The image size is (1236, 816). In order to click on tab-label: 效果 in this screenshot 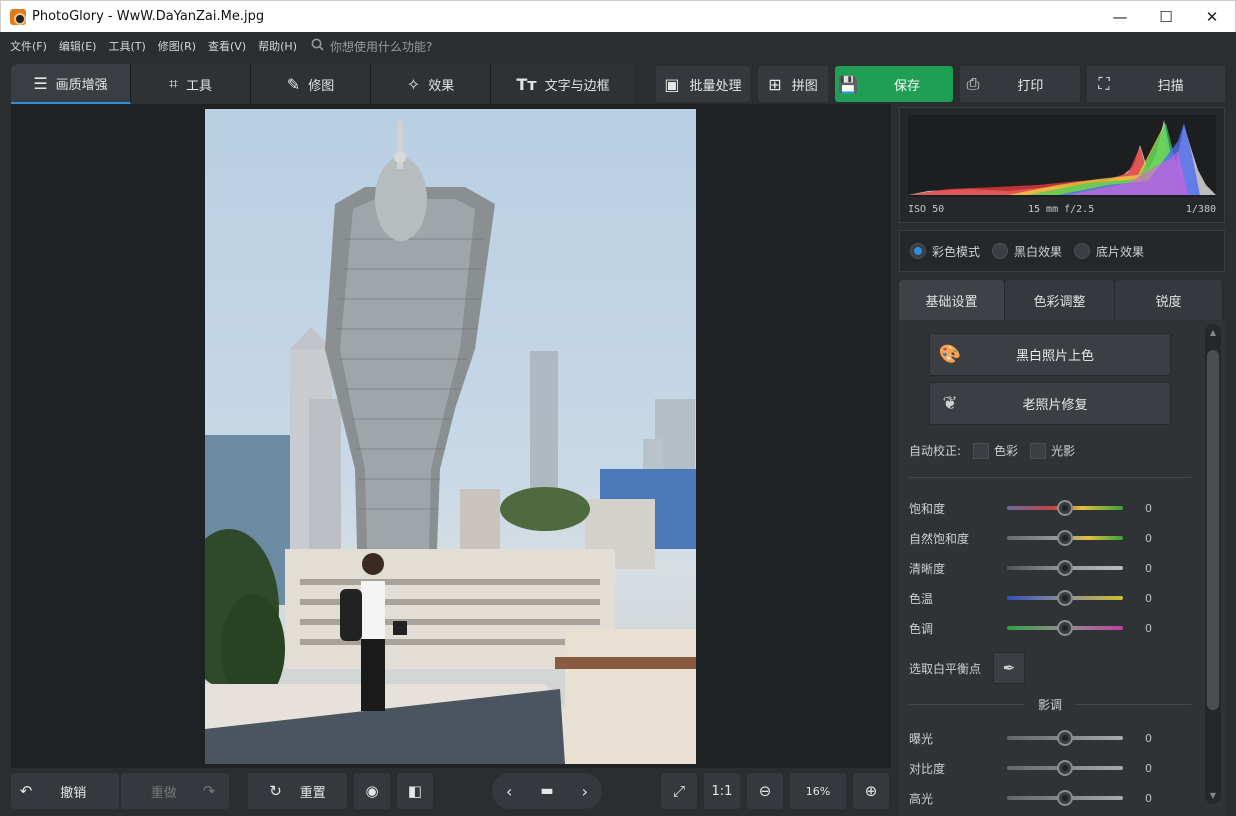, I will do `click(441, 86)`.